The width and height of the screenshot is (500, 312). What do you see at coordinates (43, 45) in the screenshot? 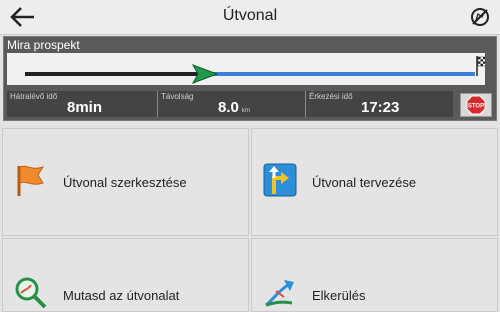
I see `destination-name: Mira prospekt` at bounding box center [43, 45].